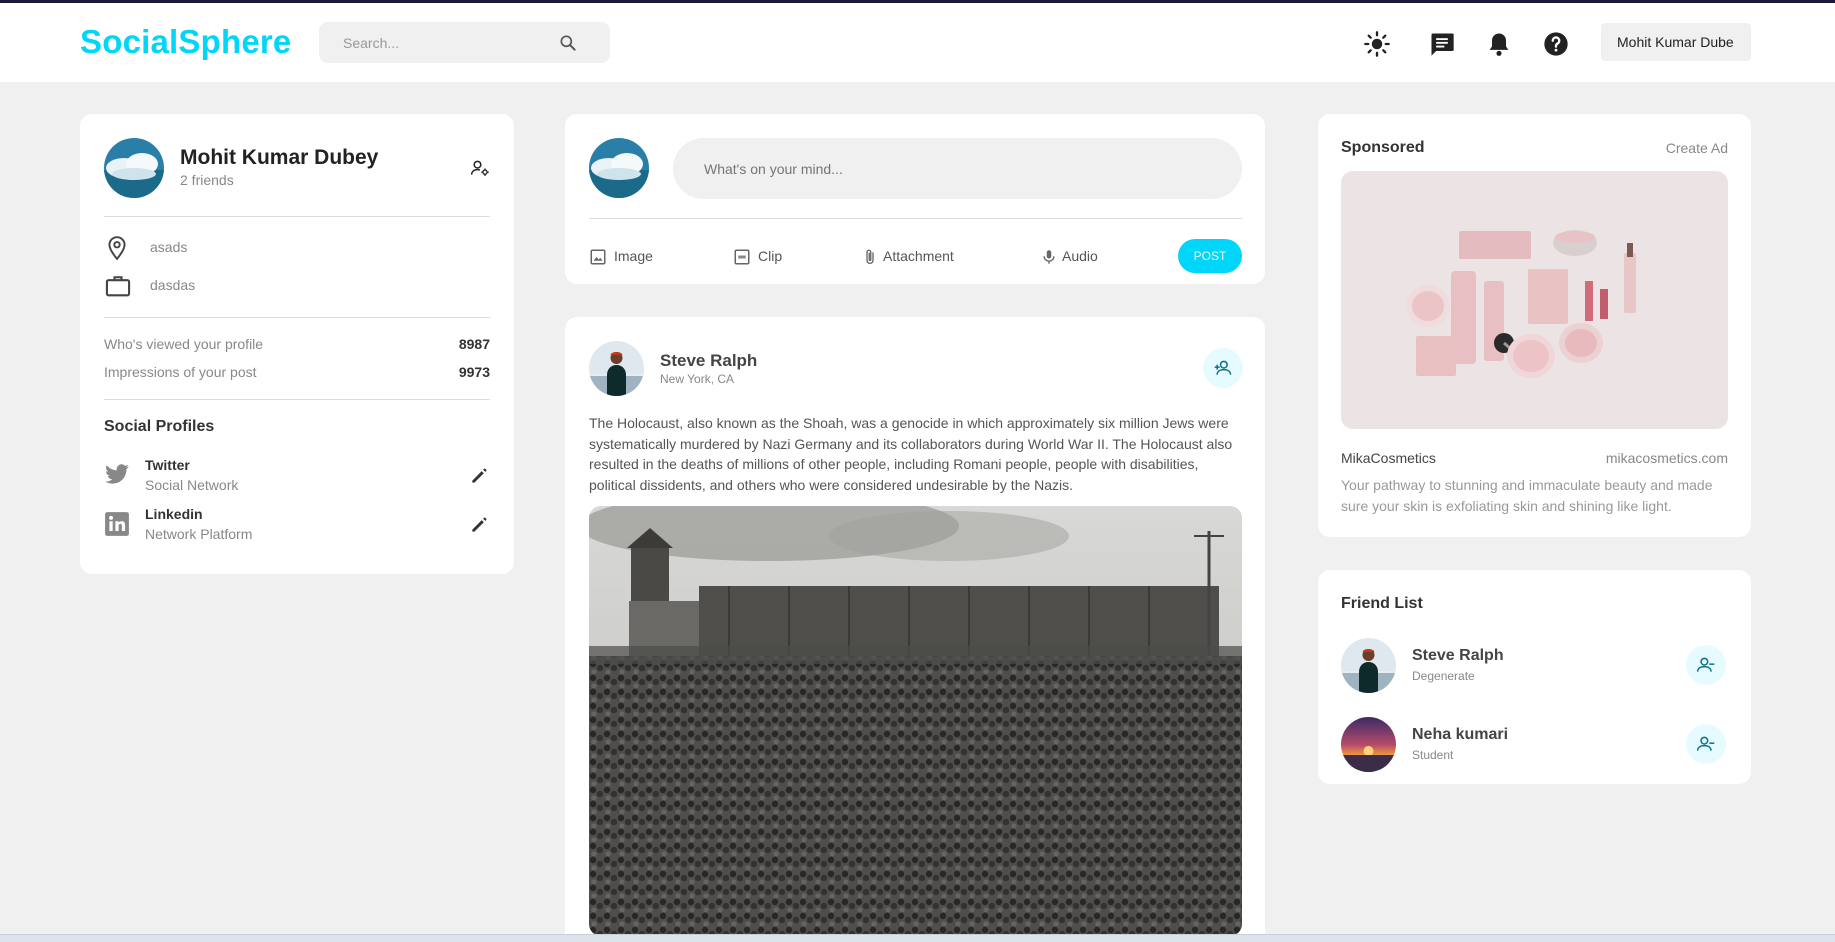 The width and height of the screenshot is (1835, 942). What do you see at coordinates (1383, 147) in the screenshot?
I see `sponsored-title: Sponsored` at bounding box center [1383, 147].